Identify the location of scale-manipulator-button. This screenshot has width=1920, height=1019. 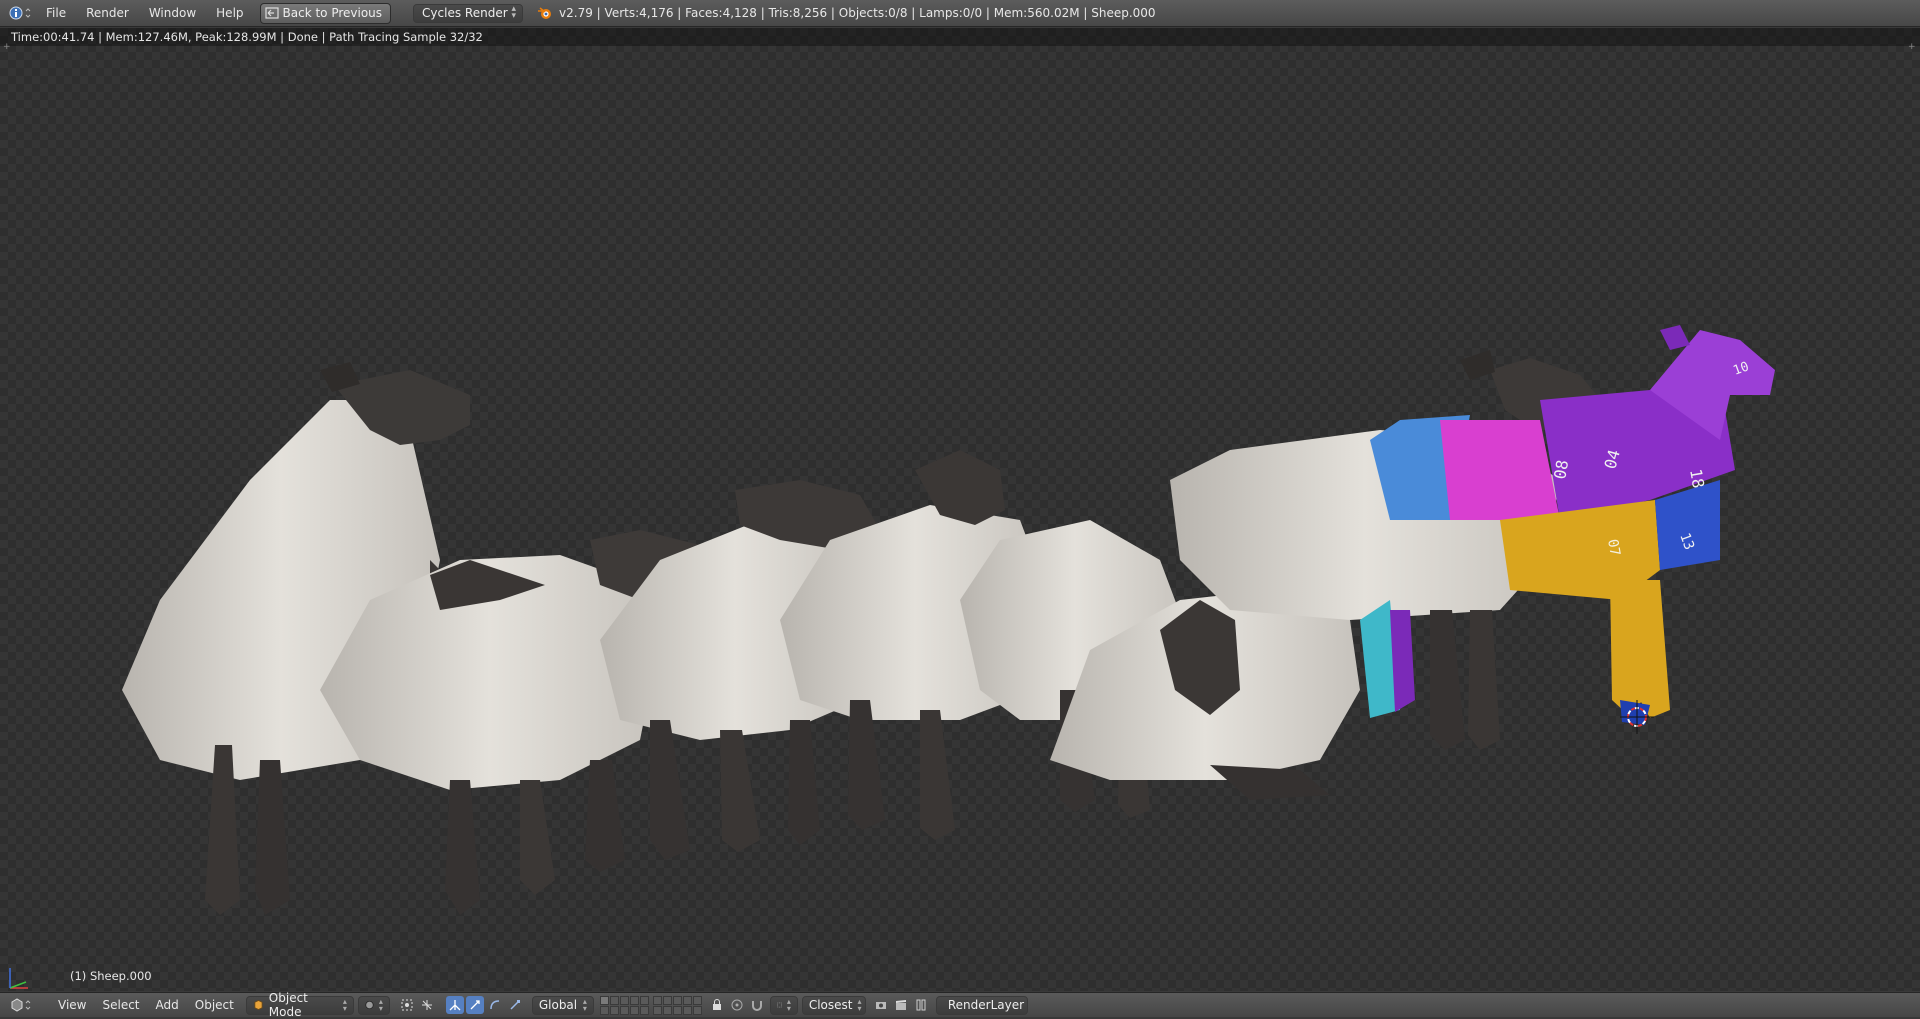
(515, 1005).